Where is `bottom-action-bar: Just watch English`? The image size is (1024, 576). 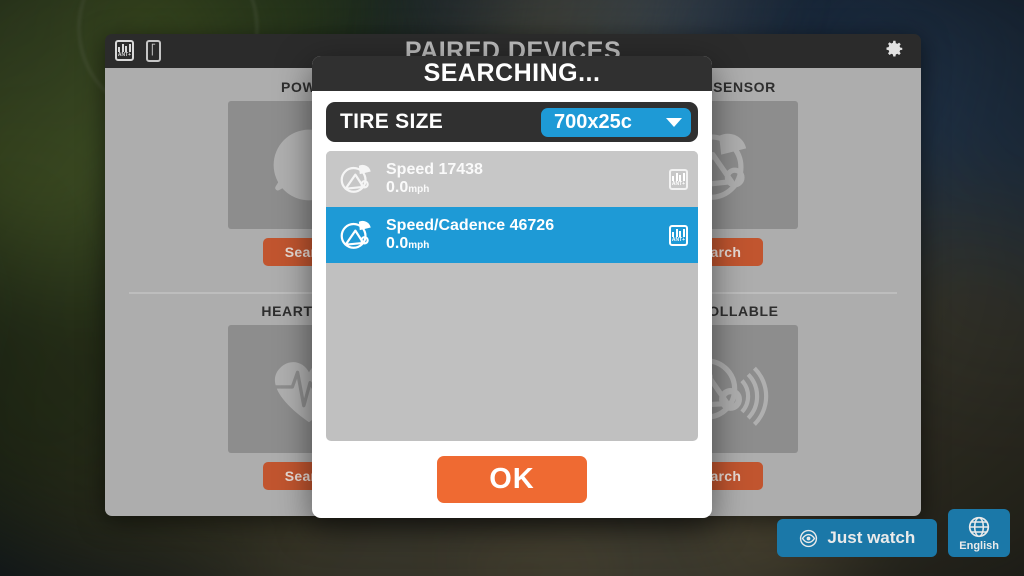 bottom-action-bar: Just watch English is located at coordinates (893, 533).